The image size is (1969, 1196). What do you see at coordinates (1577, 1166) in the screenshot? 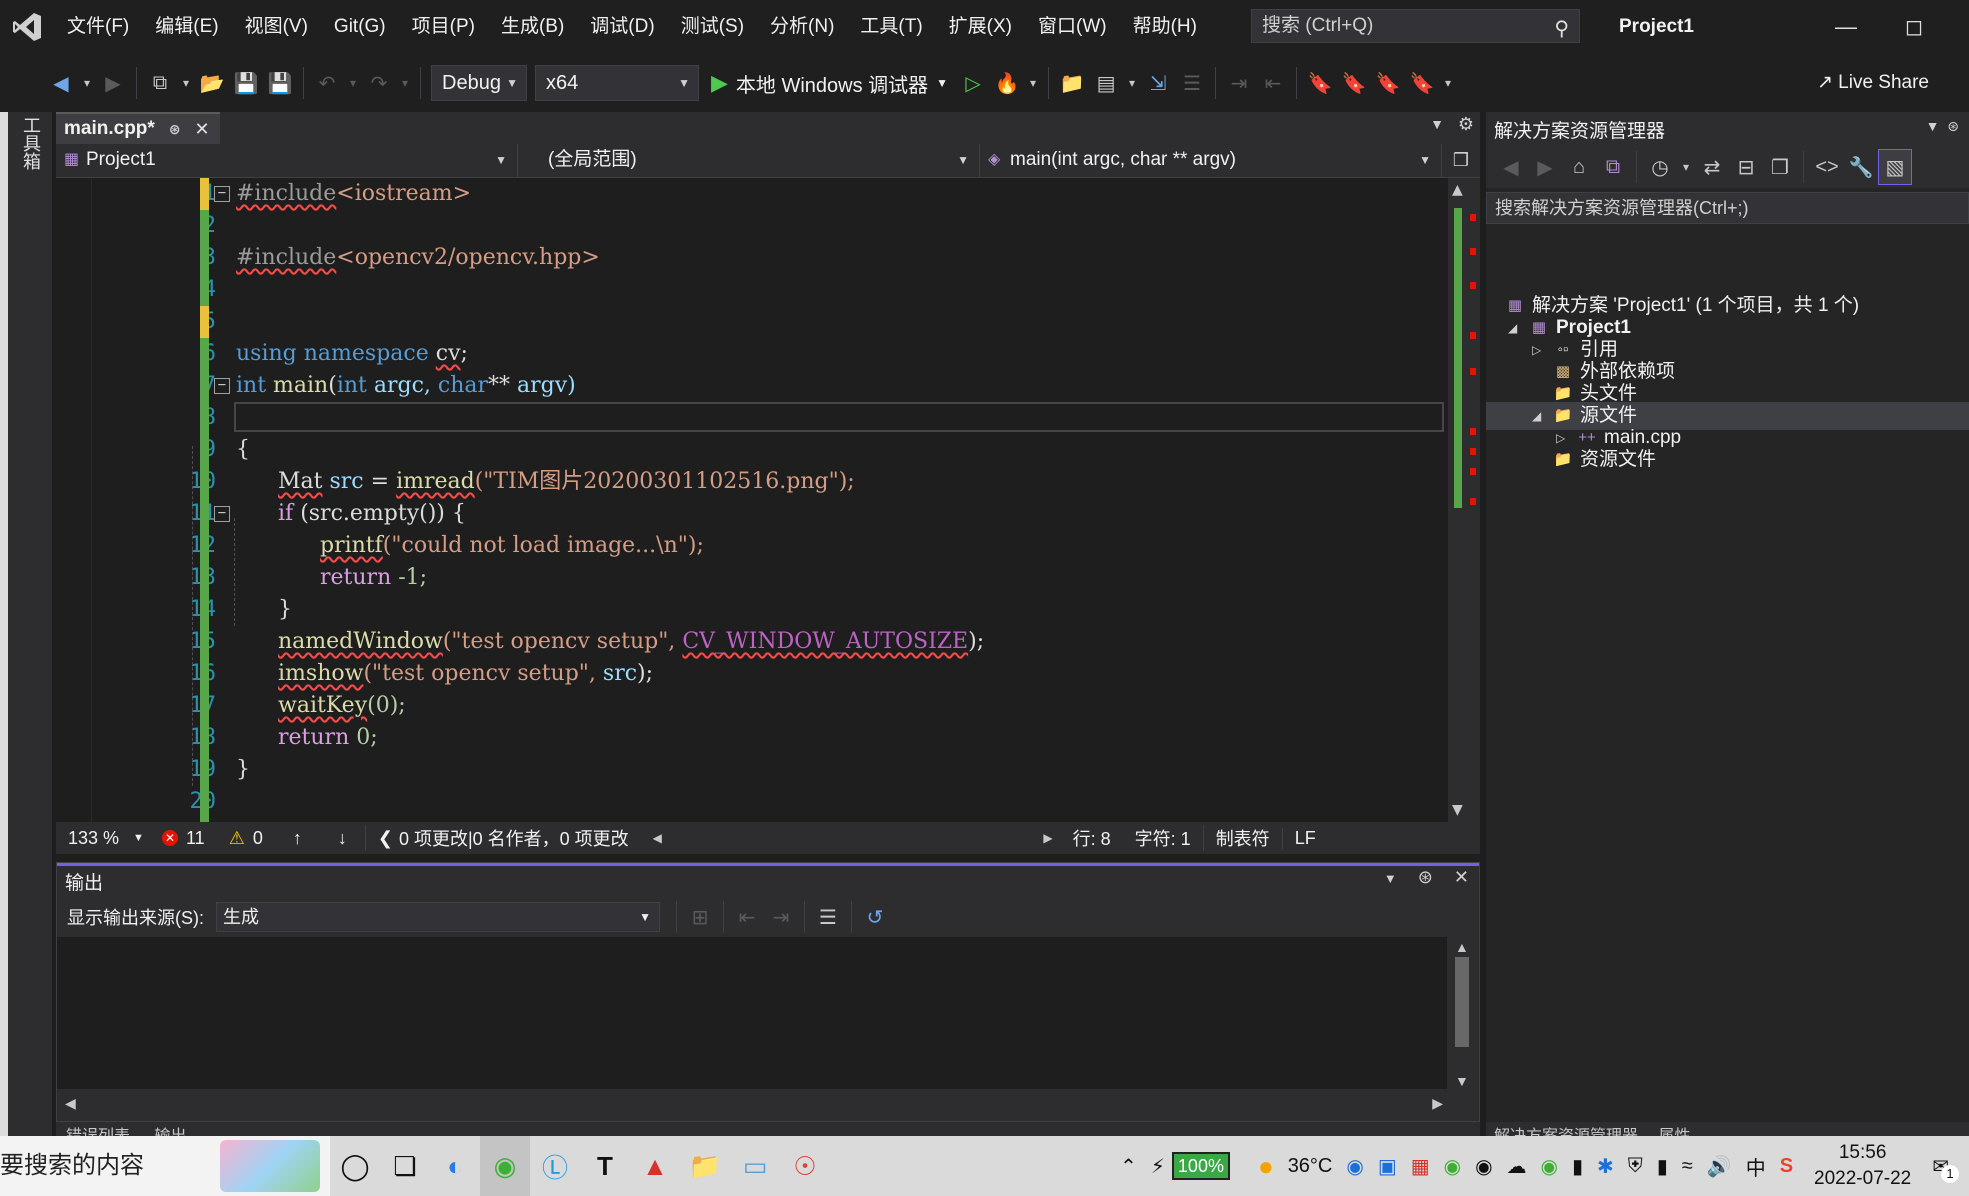
I see `usb-icon: ▮` at bounding box center [1577, 1166].